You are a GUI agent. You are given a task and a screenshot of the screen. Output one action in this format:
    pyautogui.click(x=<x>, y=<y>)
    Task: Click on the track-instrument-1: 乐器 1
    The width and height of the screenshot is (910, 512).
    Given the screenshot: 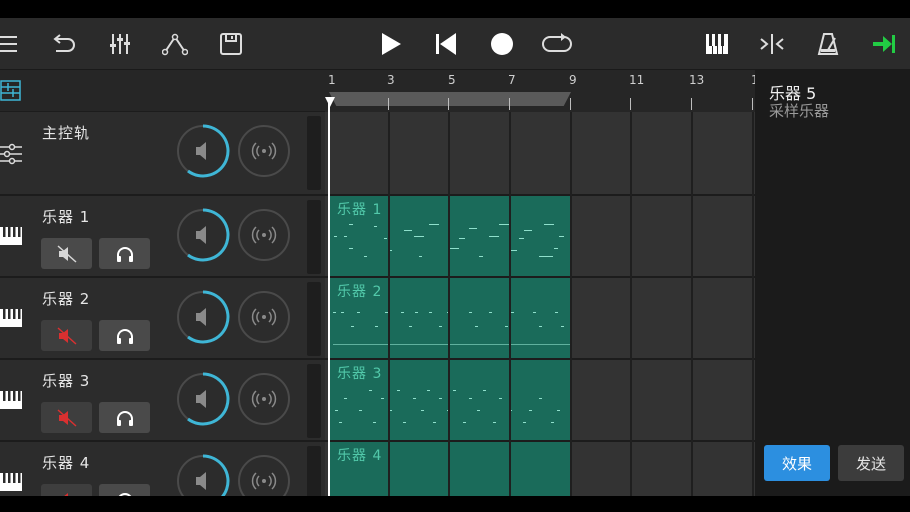 What is the action you would take?
    pyautogui.click(x=162, y=237)
    